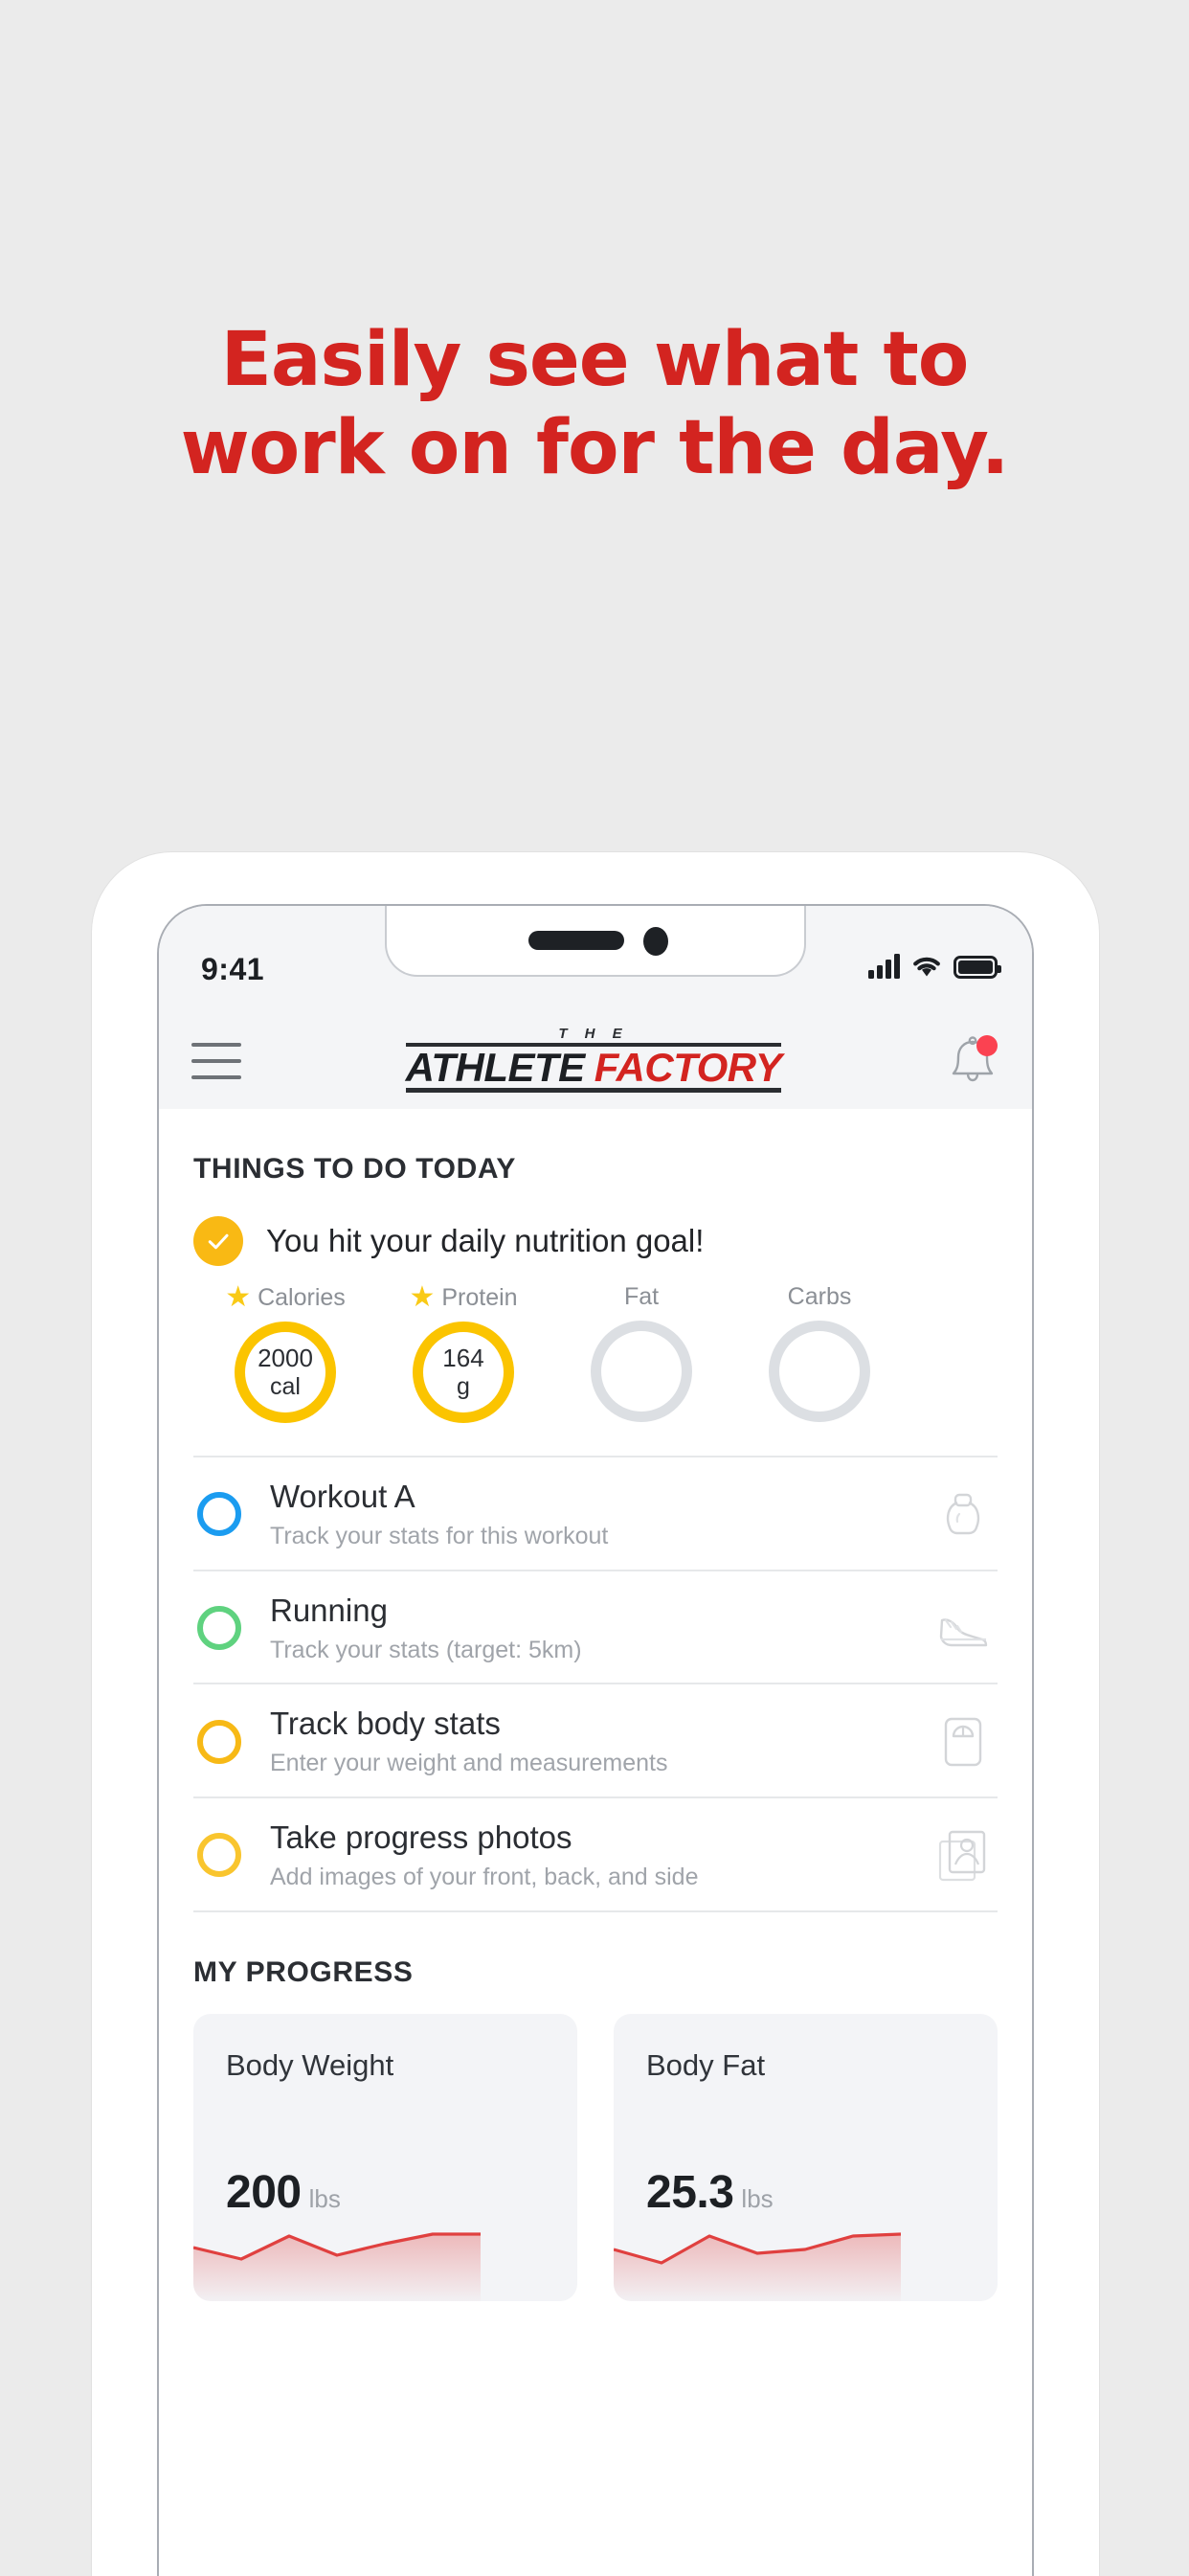  I want to click on headline-line-2: work on for the day., so click(595, 448).